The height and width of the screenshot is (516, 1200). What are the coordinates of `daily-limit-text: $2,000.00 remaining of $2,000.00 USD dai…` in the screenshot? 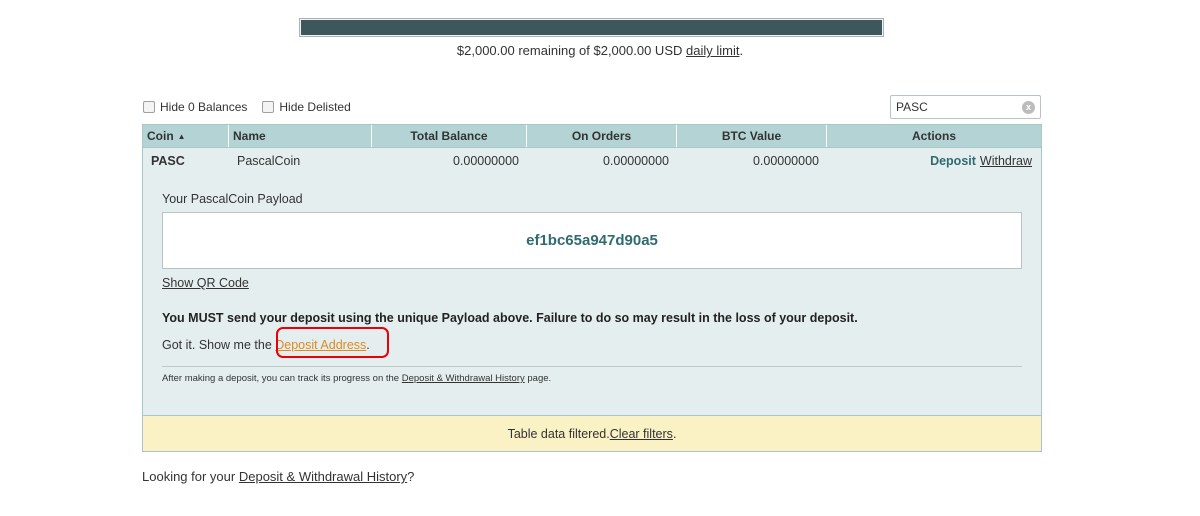 It's located at (600, 50).